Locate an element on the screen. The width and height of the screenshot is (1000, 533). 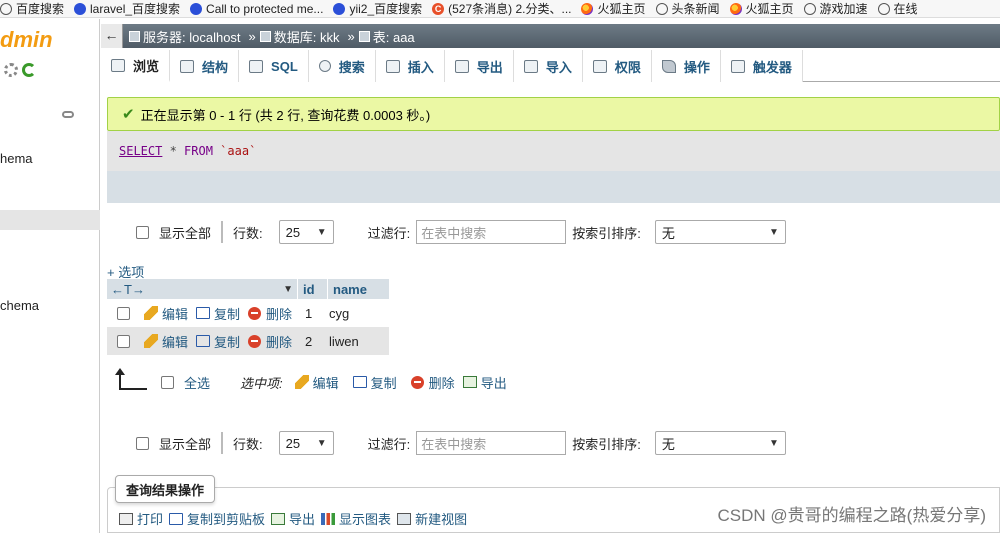
bulk-actions: 全选 选中项: 编辑 复制 删除 导出 is located at coordinates (311, 381).